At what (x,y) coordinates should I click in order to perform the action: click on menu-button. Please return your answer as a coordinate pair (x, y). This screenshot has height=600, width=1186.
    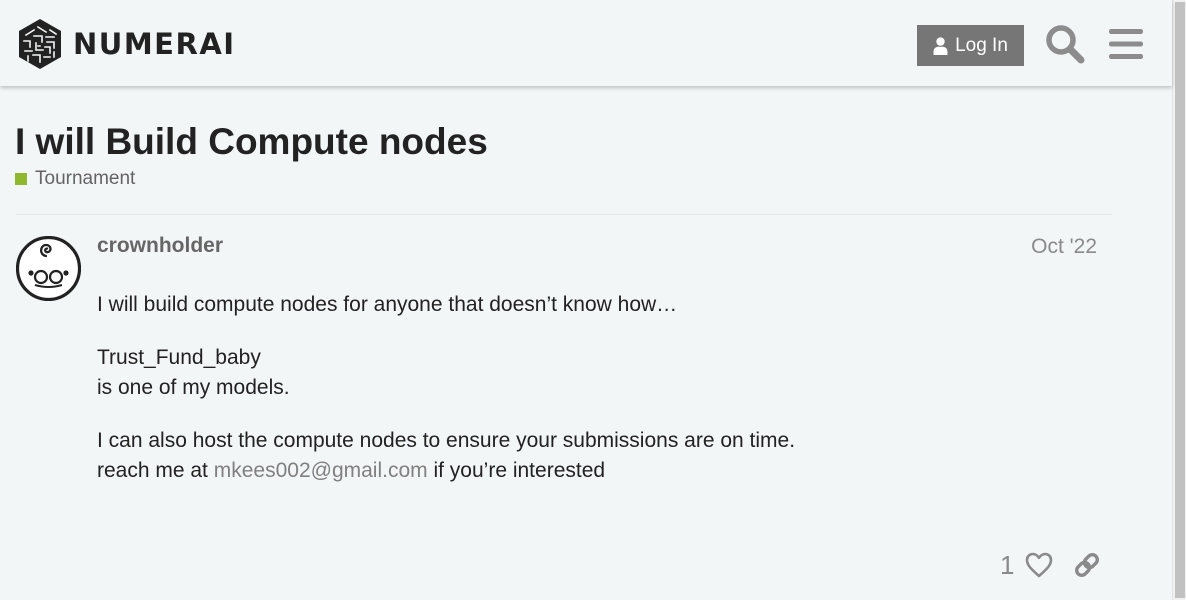
    Looking at the image, I should click on (1126, 44).